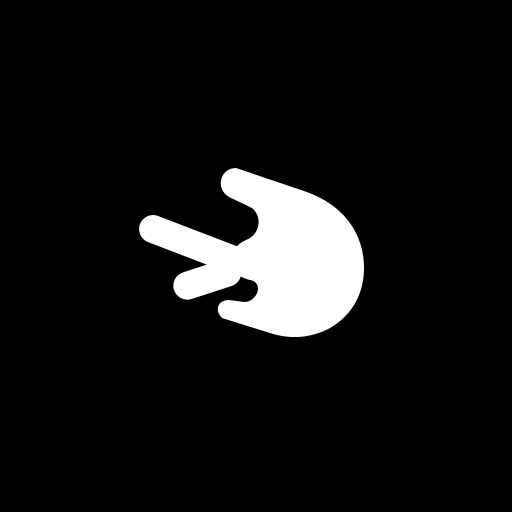 The height and width of the screenshot is (512, 512). I want to click on comet-logo-shape, so click(251, 253).